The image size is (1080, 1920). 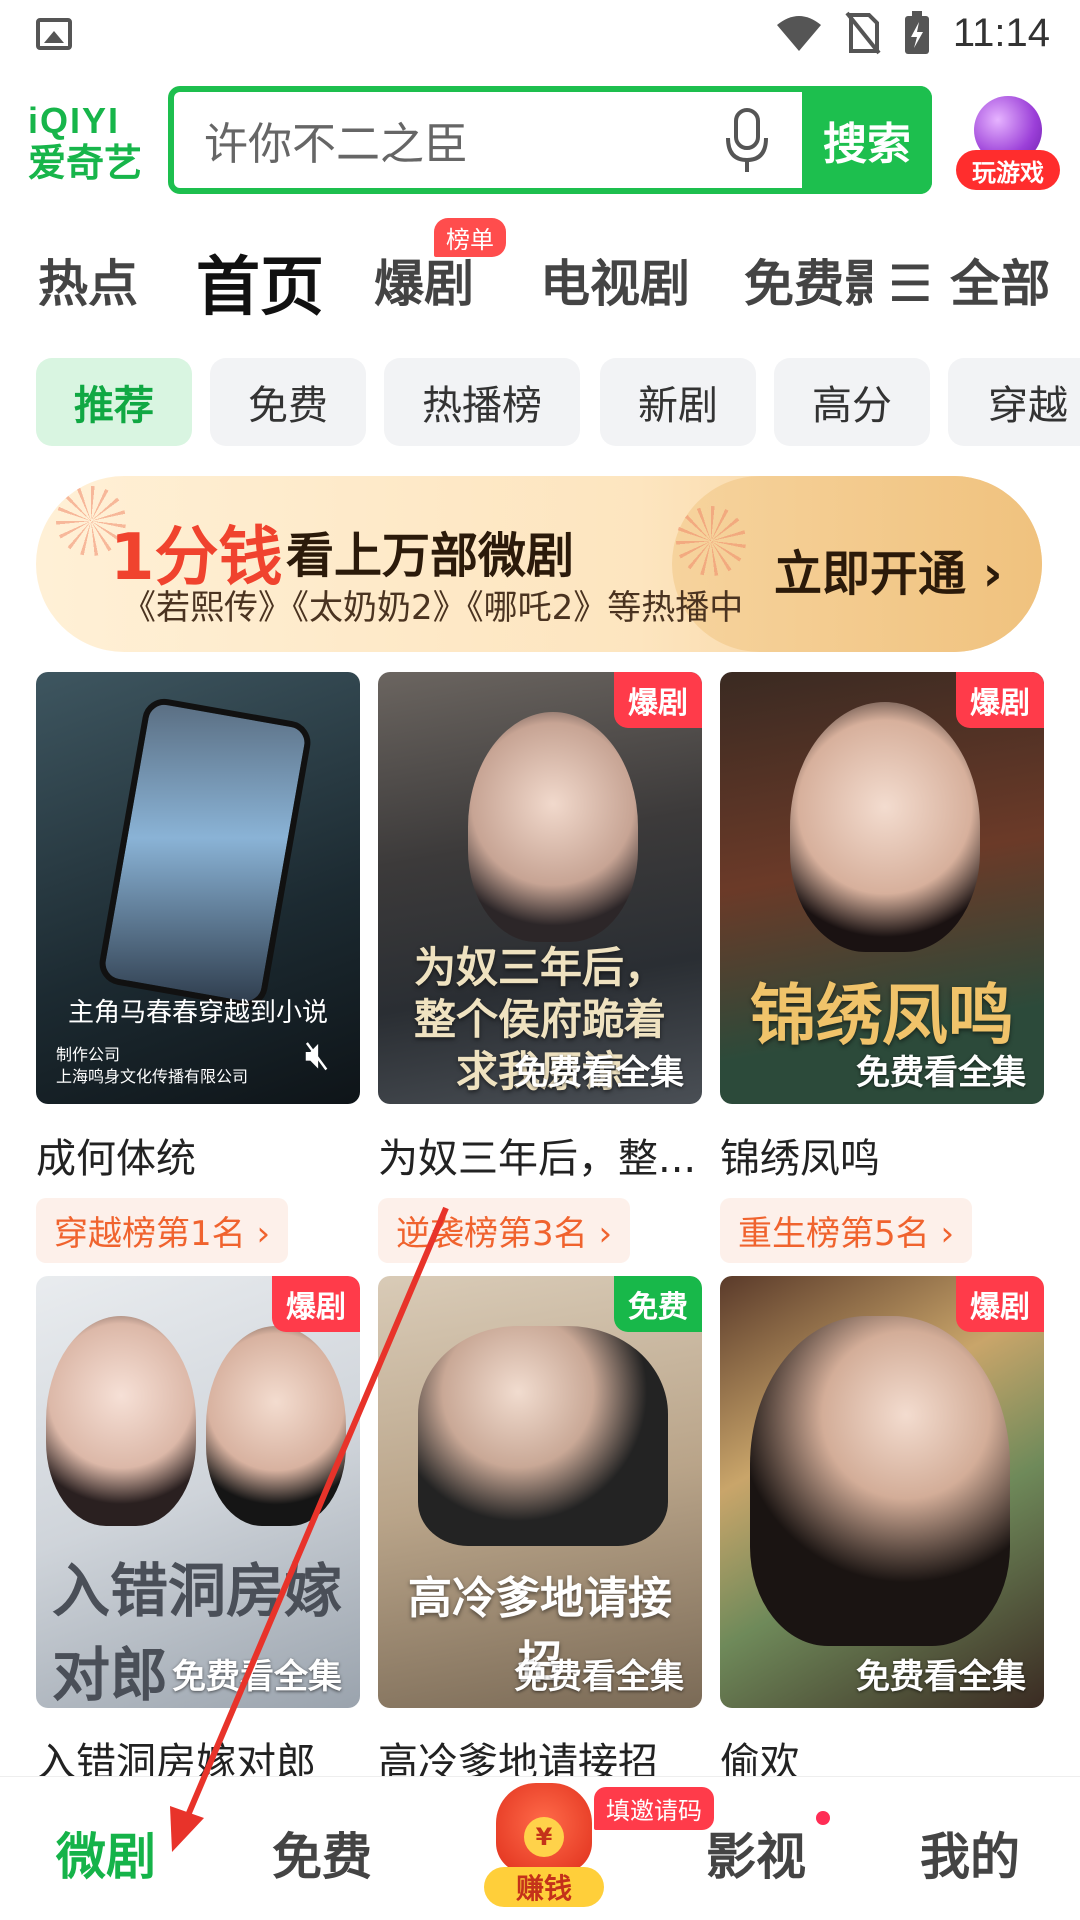 I want to click on chip-free: 免费, so click(x=288, y=402).